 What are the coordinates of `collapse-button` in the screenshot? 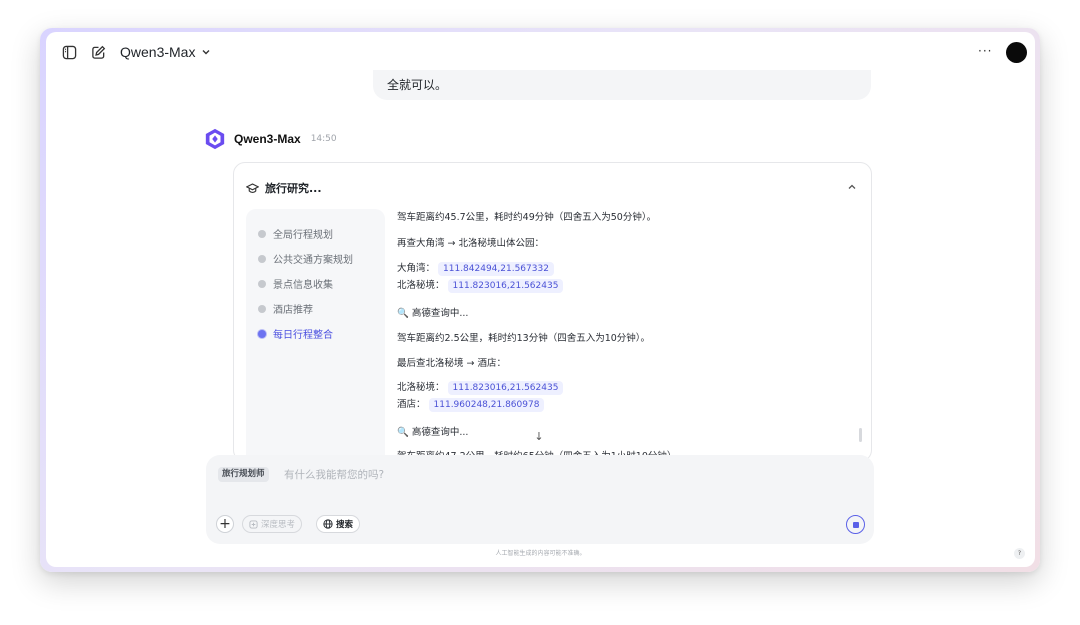 It's located at (852, 187).